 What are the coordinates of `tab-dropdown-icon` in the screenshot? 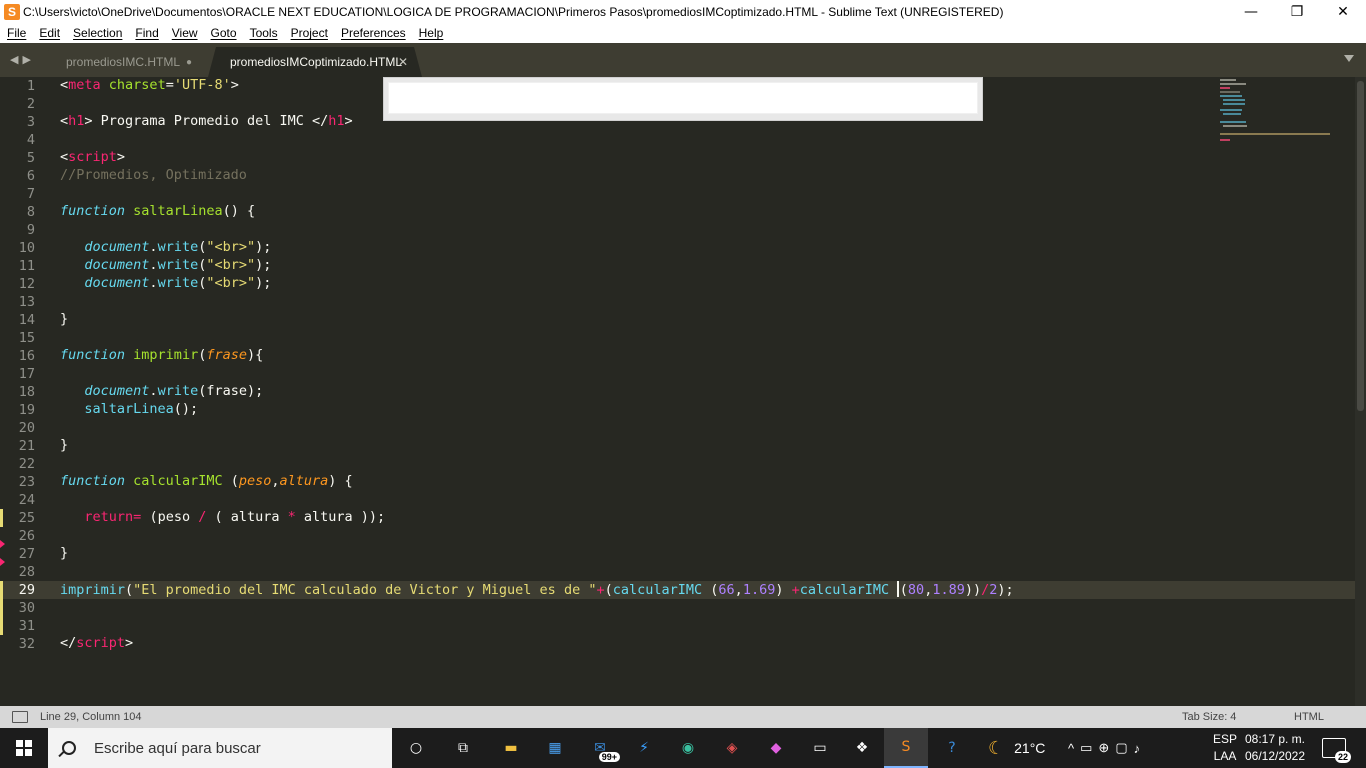 It's located at (1349, 58).